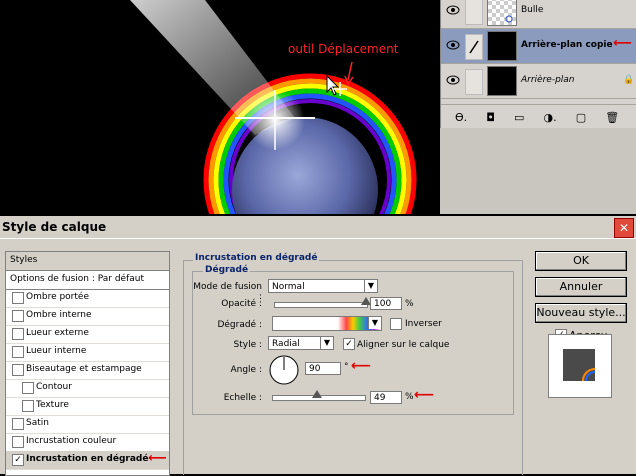 The height and width of the screenshot is (476, 636). Describe the element at coordinates (317, 394) in the screenshot. I see `scale-slider-knob` at that location.